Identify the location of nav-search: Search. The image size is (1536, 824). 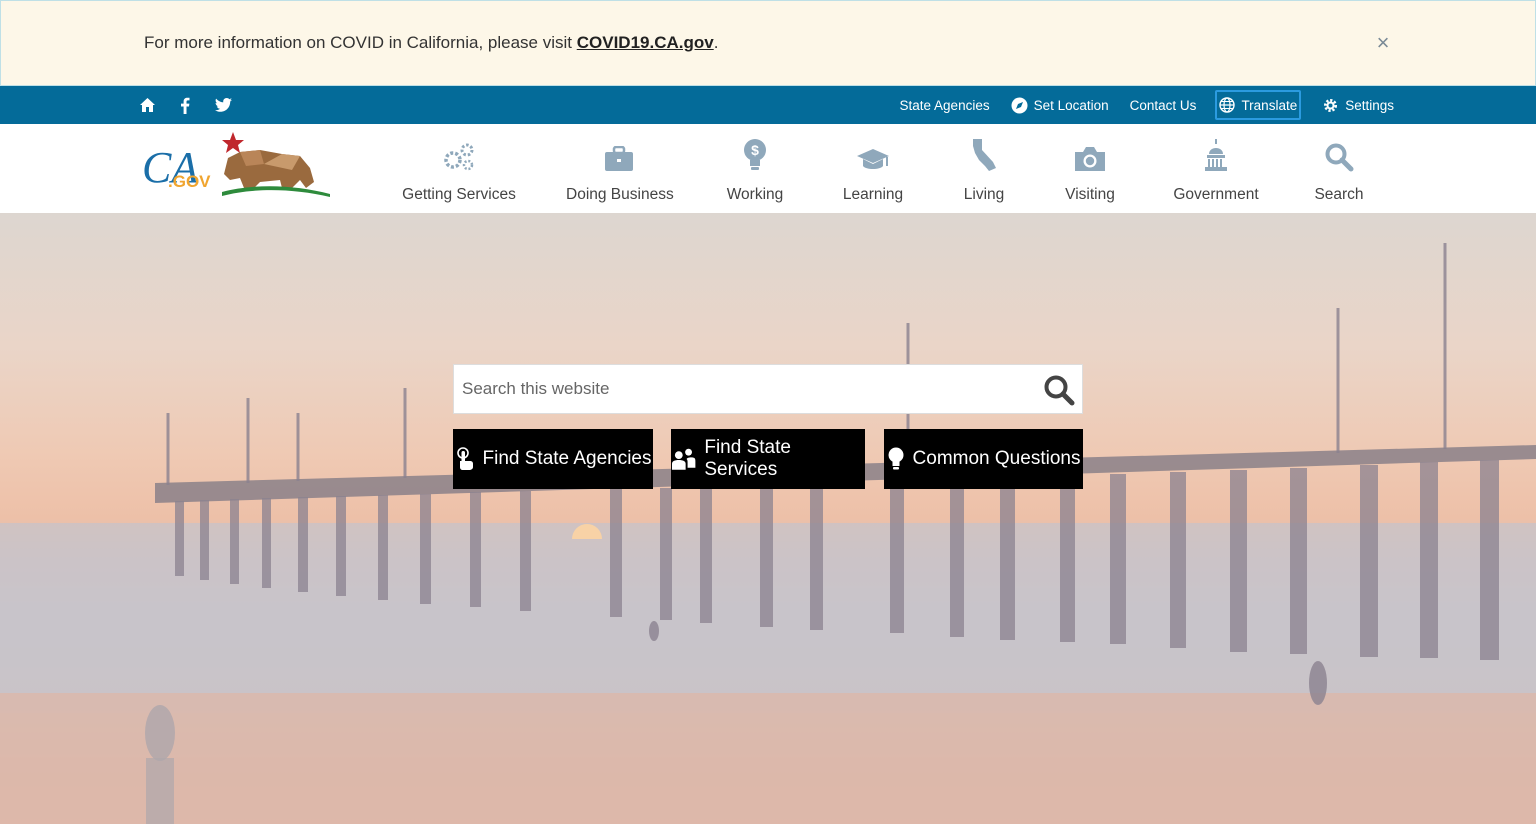
(1339, 171).